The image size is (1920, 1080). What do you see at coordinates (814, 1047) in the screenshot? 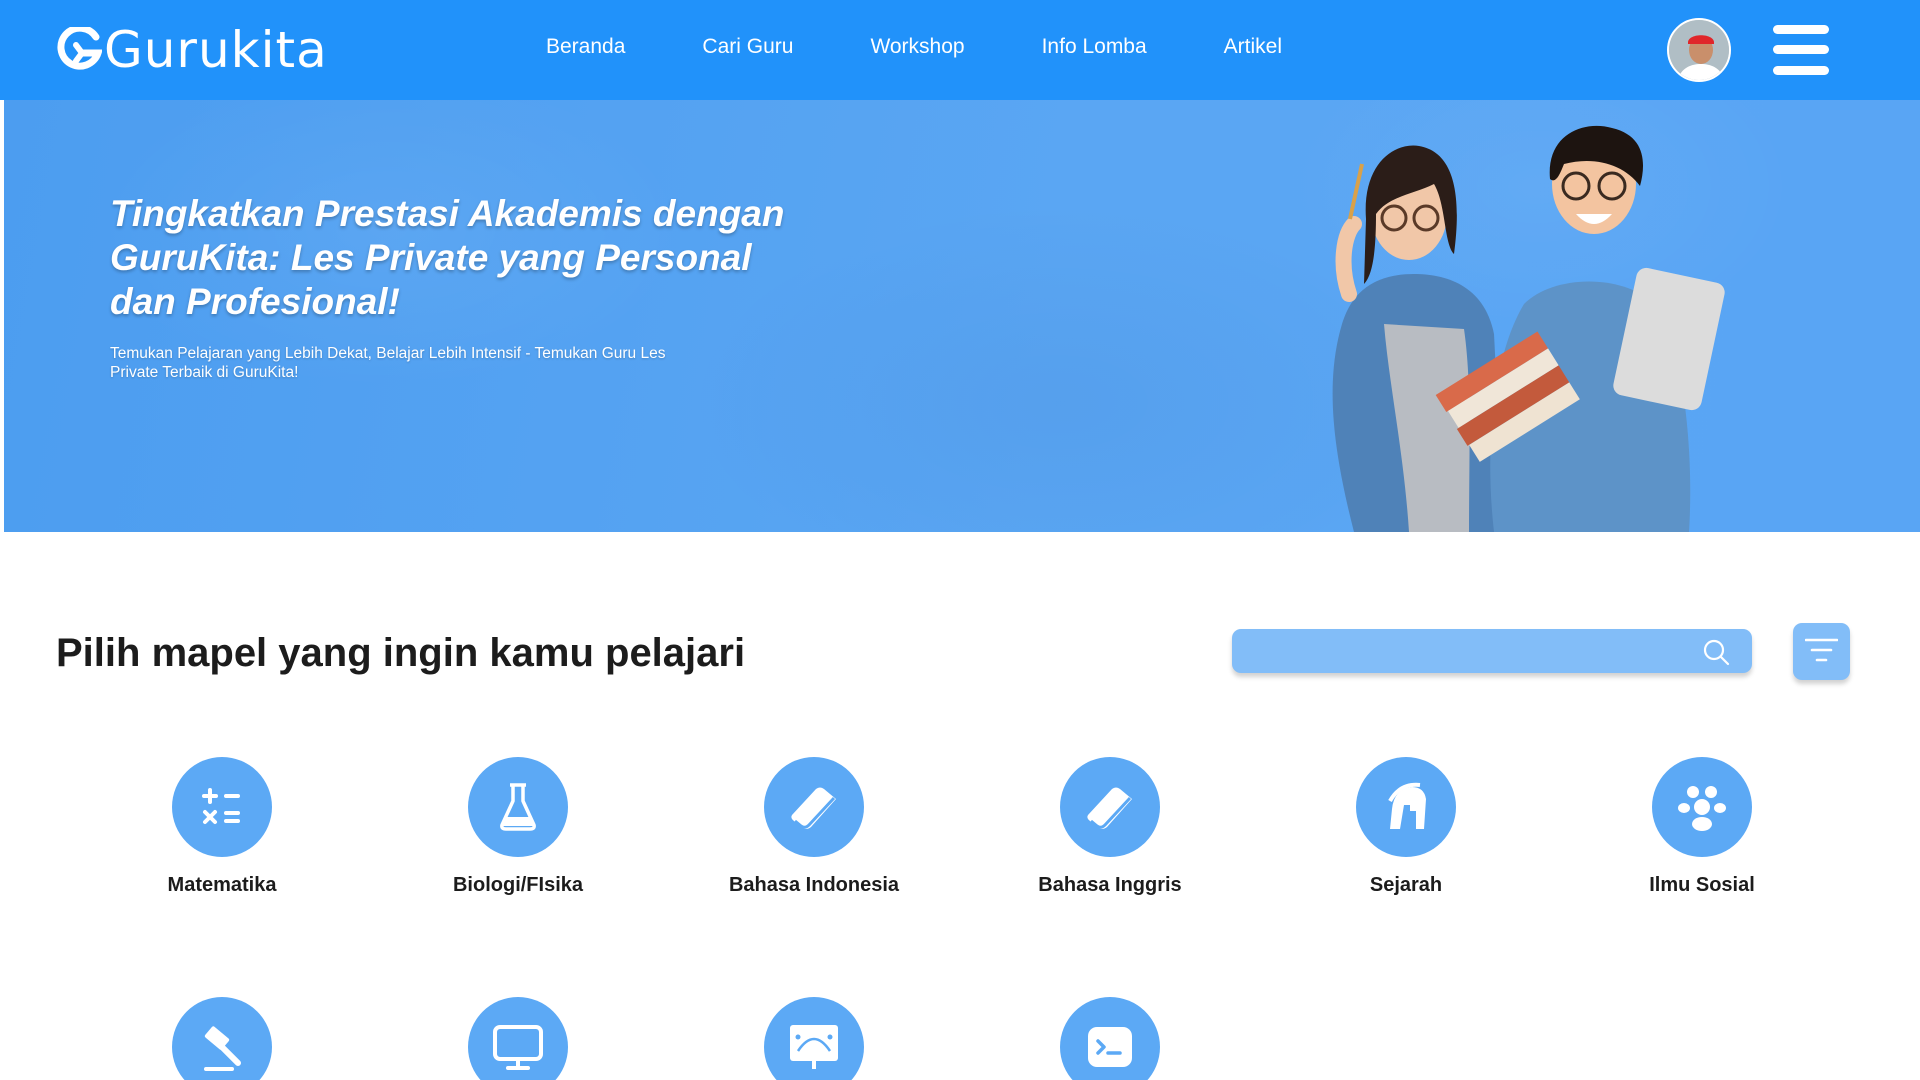
I see `design-presentation-icon` at bounding box center [814, 1047].